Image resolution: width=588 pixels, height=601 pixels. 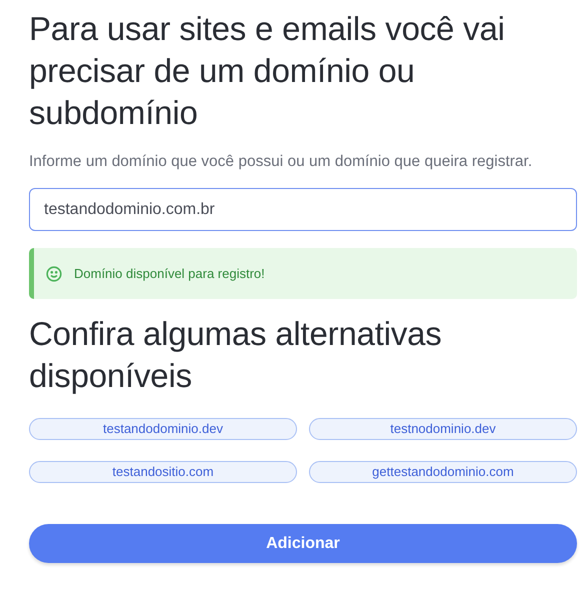 What do you see at coordinates (443, 429) in the screenshot?
I see `domain-suggestion-chip: testnodominio.dev` at bounding box center [443, 429].